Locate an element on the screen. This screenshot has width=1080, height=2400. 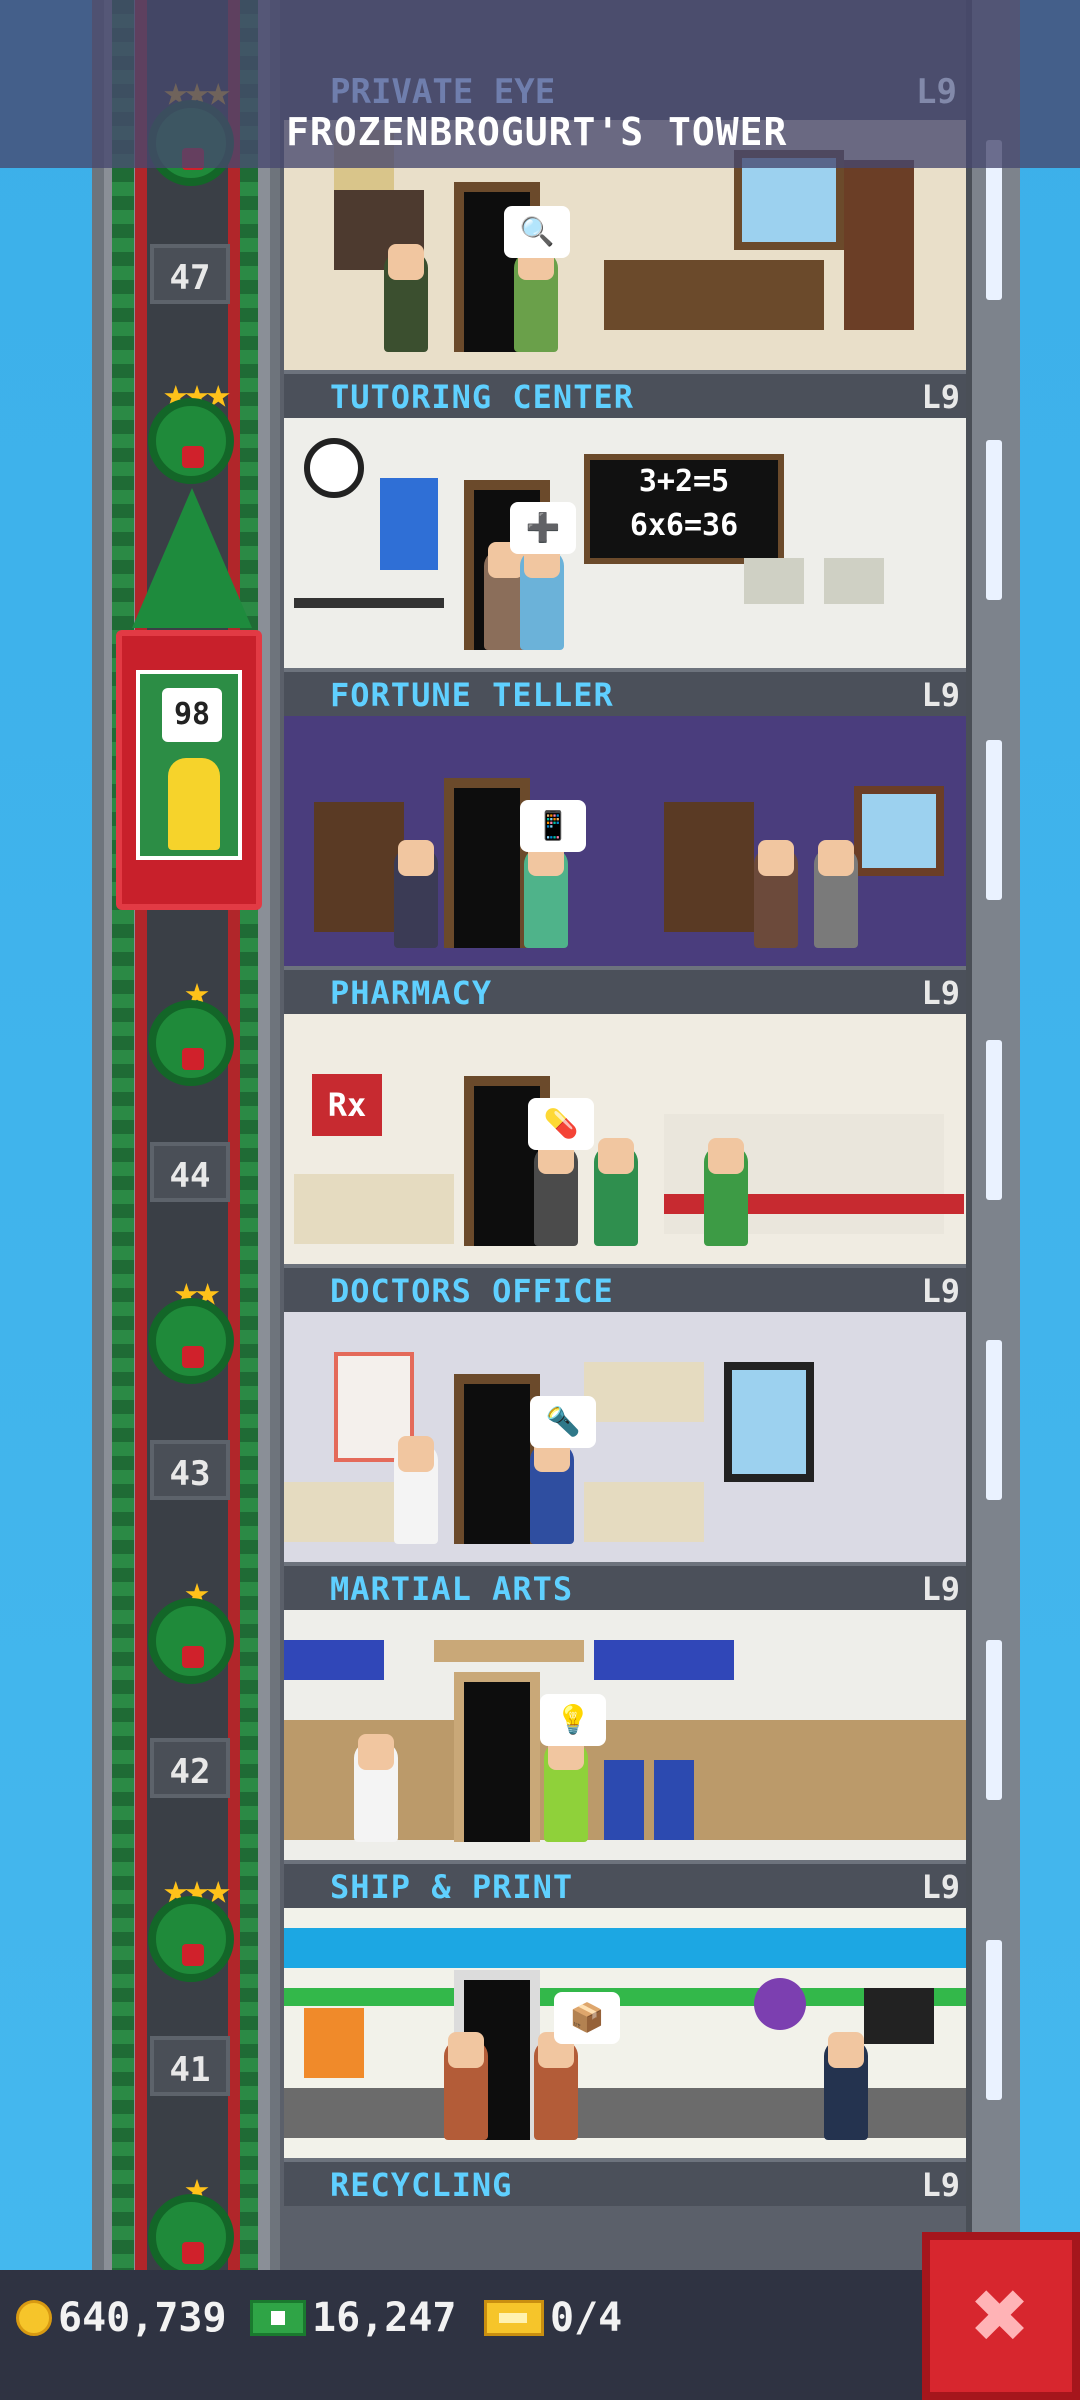
previous-floor-name: PRIVATE EYE is located at coordinates (443, 92).